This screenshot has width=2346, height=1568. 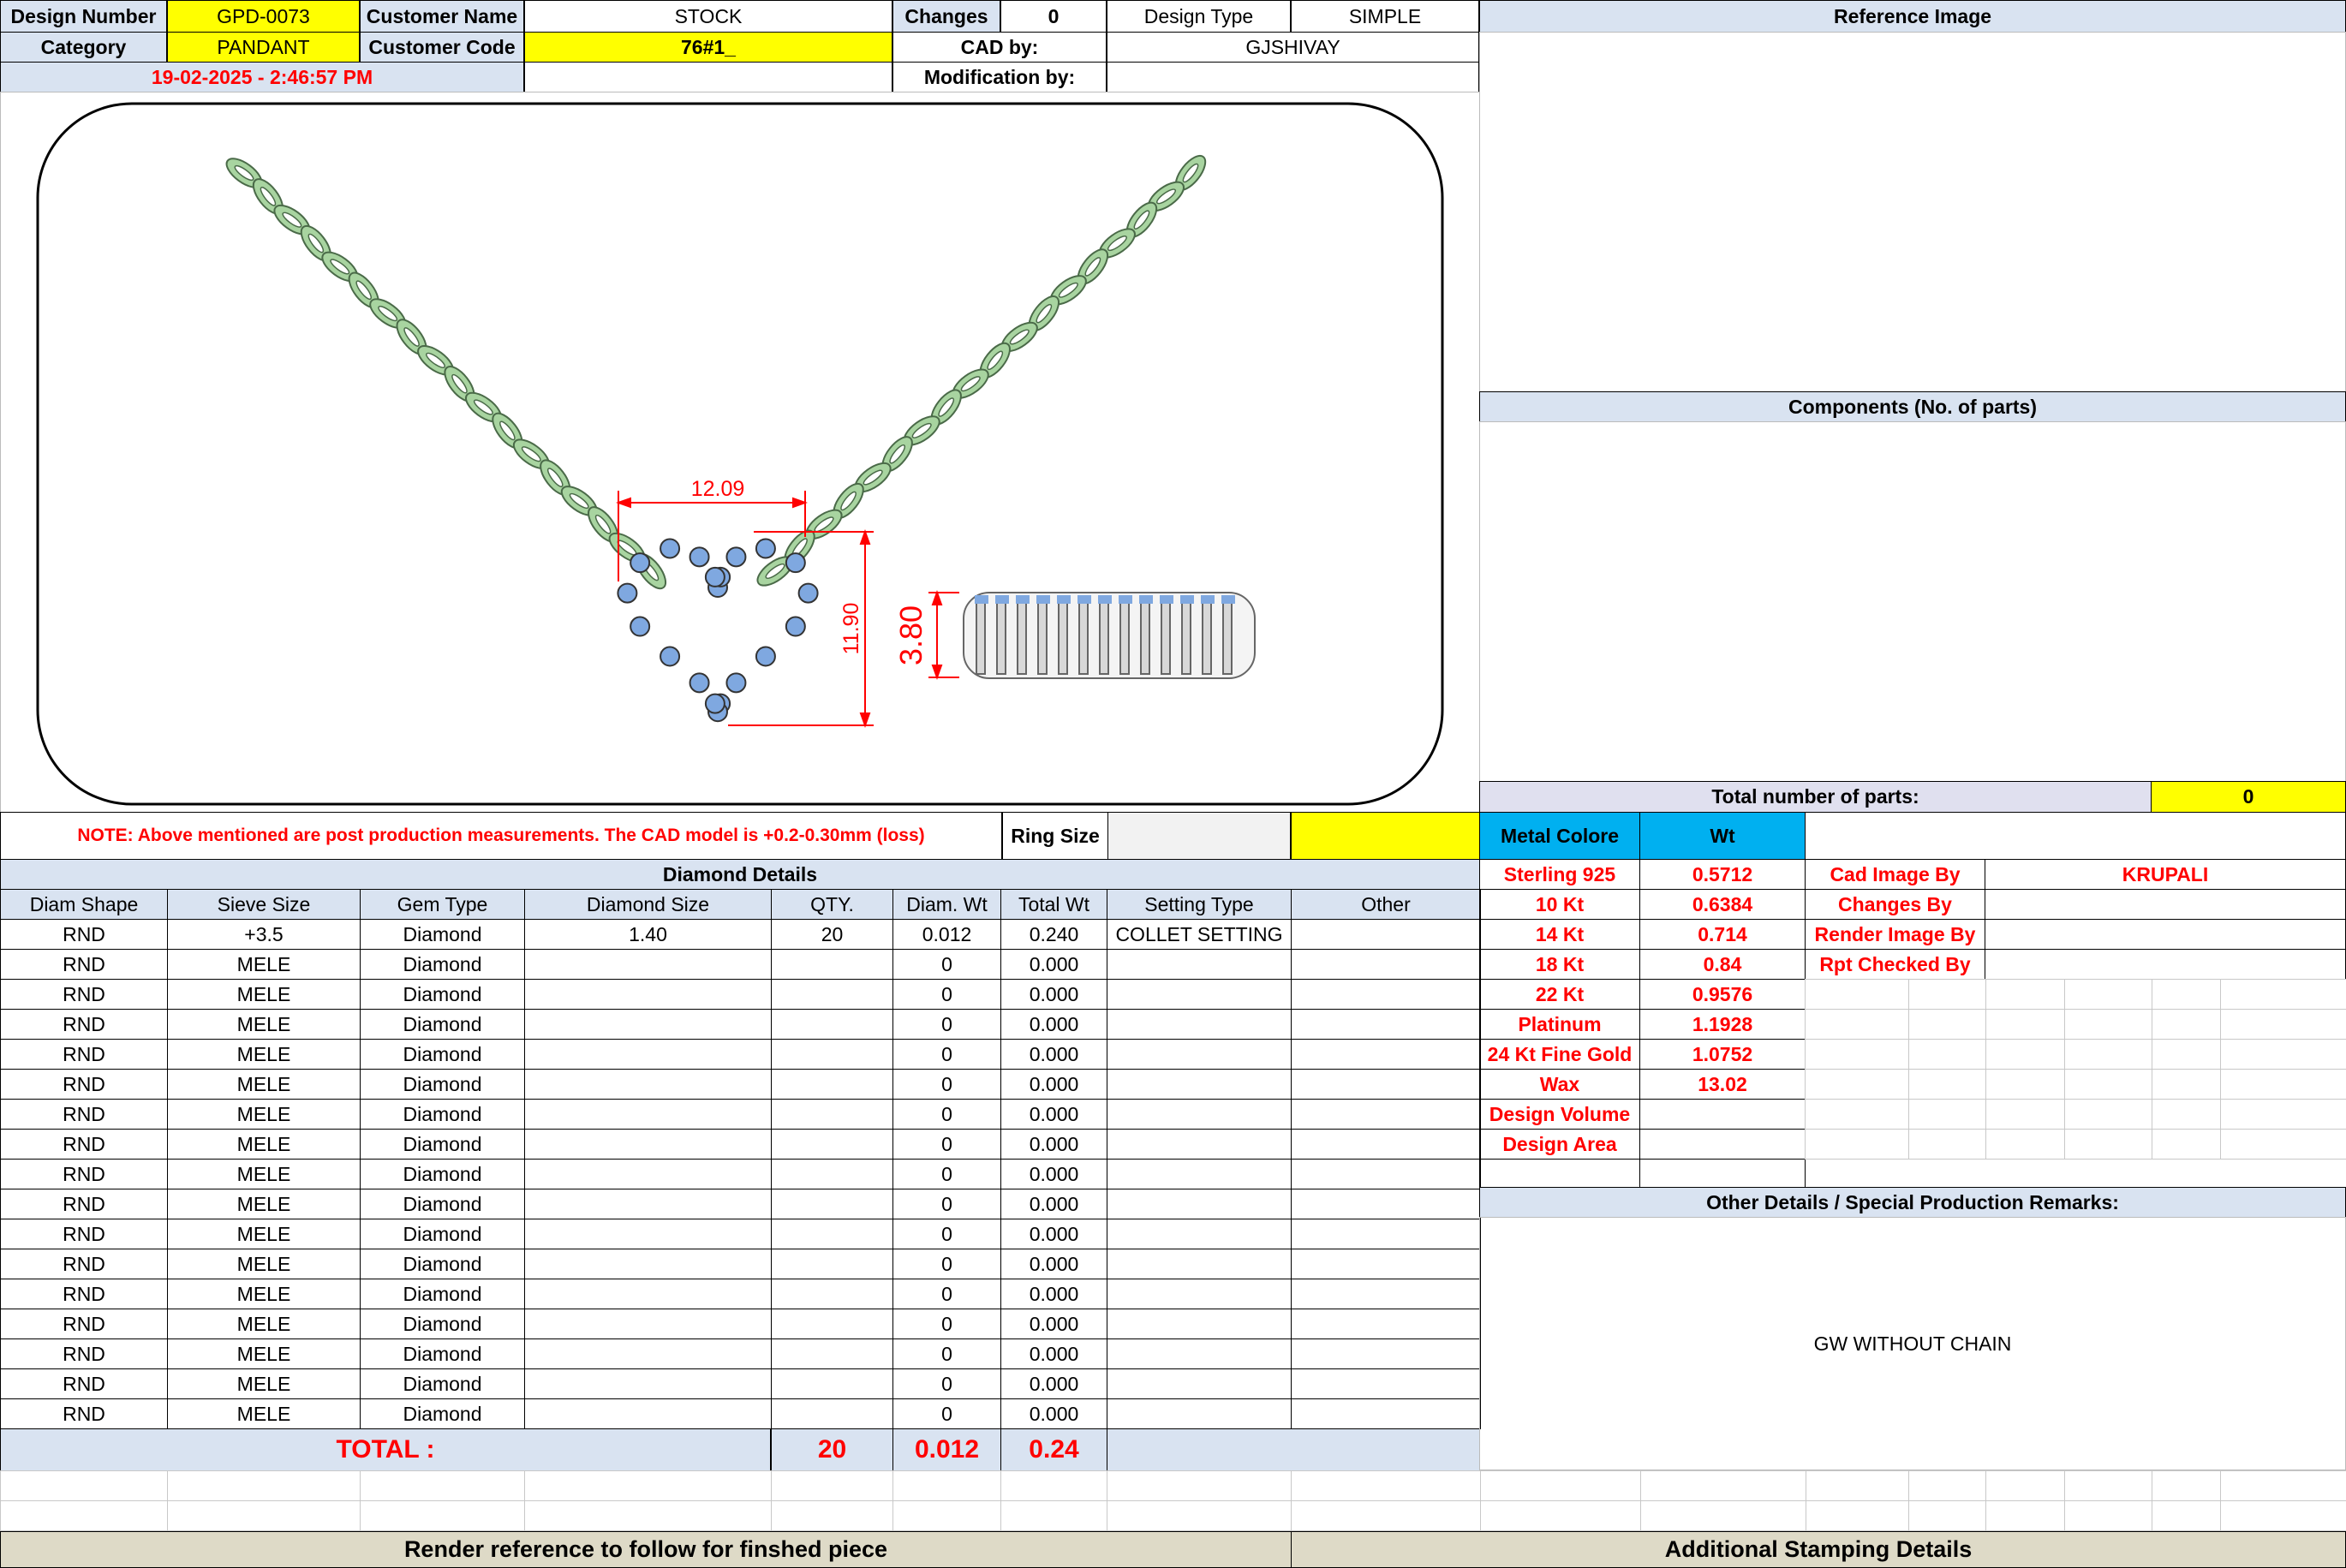 What do you see at coordinates (708, 16) in the screenshot?
I see `customer-name-value: STOCK` at bounding box center [708, 16].